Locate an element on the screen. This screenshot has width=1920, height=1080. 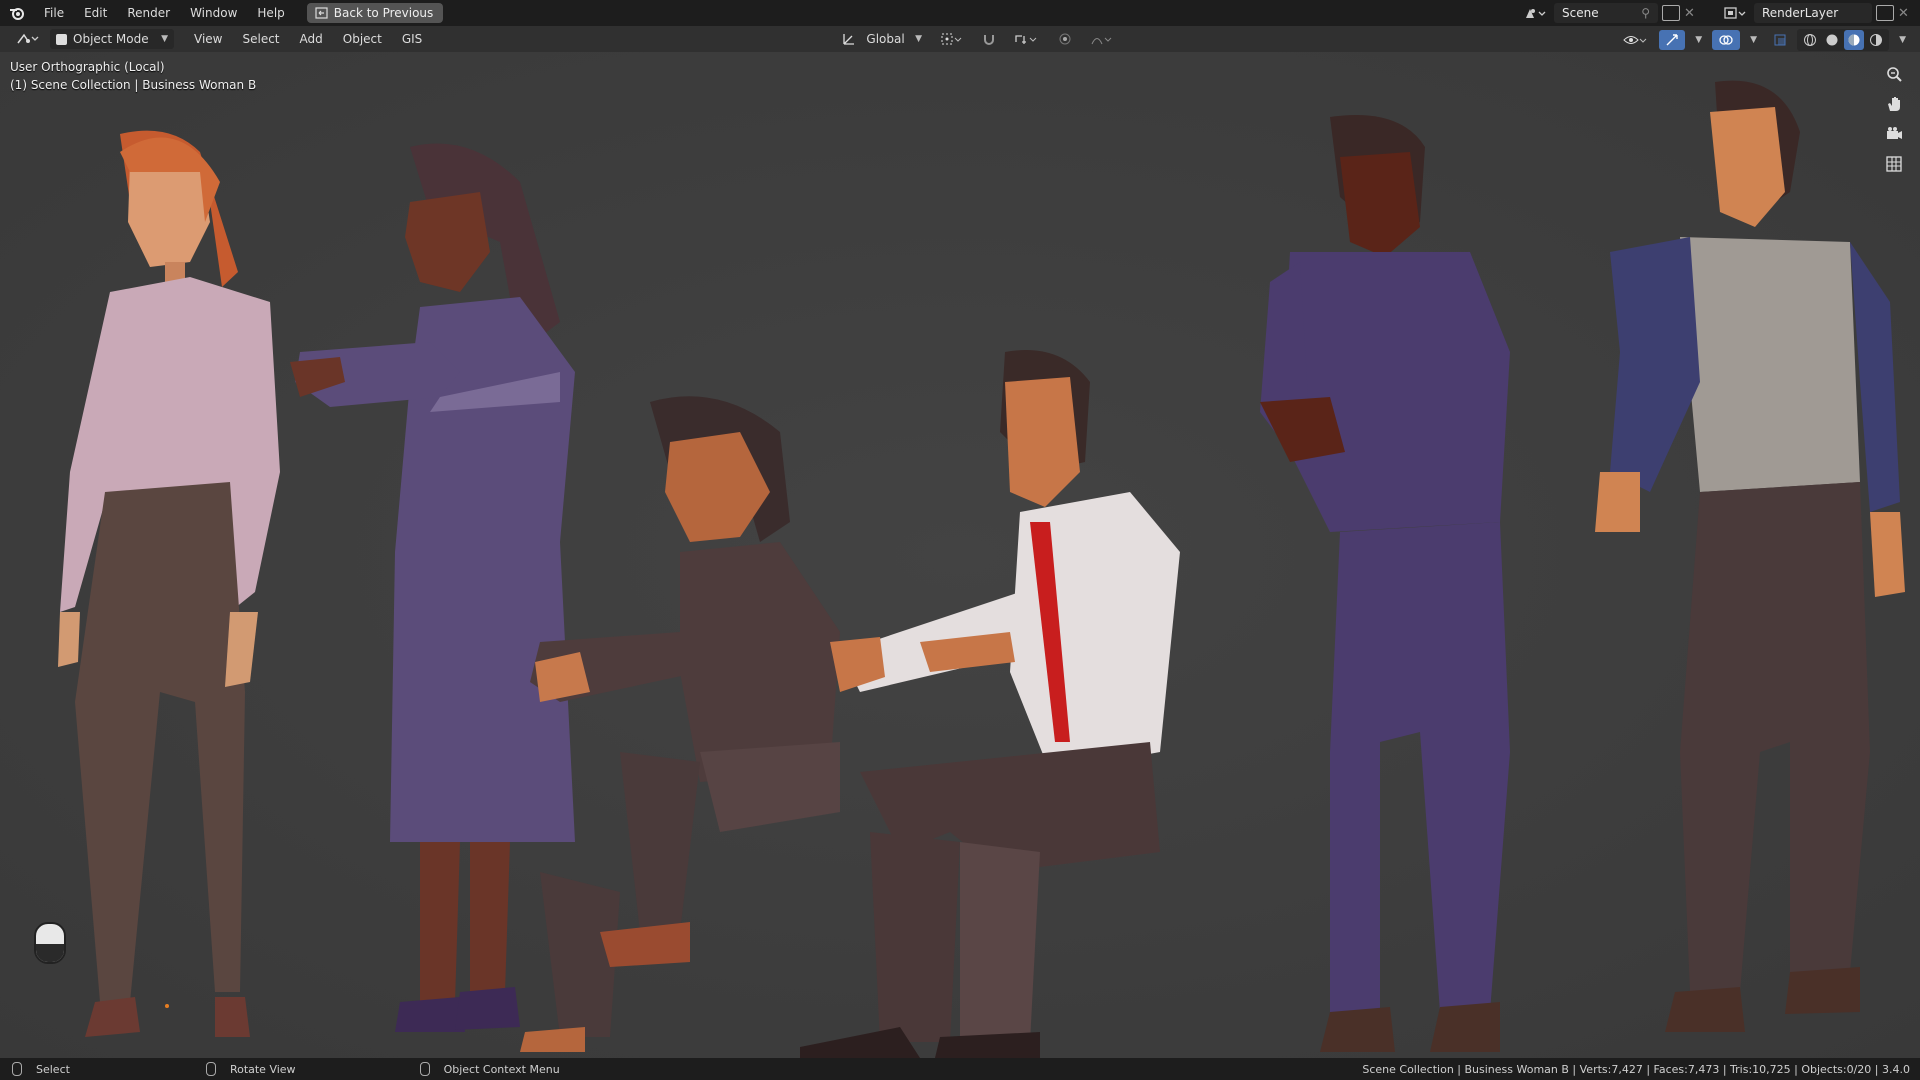
menu-object: Object is located at coordinates (362, 39).